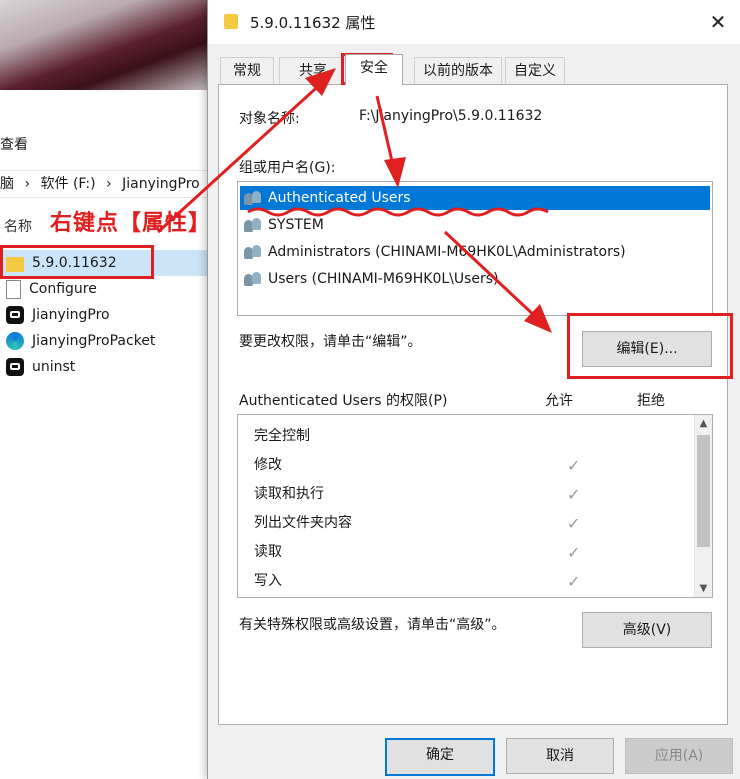 The image size is (740, 779). I want to click on underline-squiggle, so click(398, 212).